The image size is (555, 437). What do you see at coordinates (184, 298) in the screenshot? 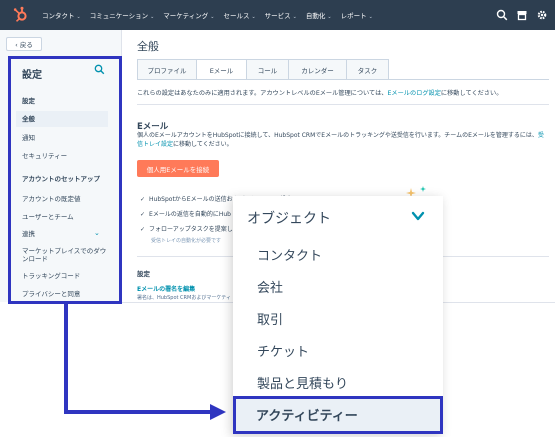
I see `signature-description: 署名は、HubSpot CRMおよびマーケティ` at bounding box center [184, 298].